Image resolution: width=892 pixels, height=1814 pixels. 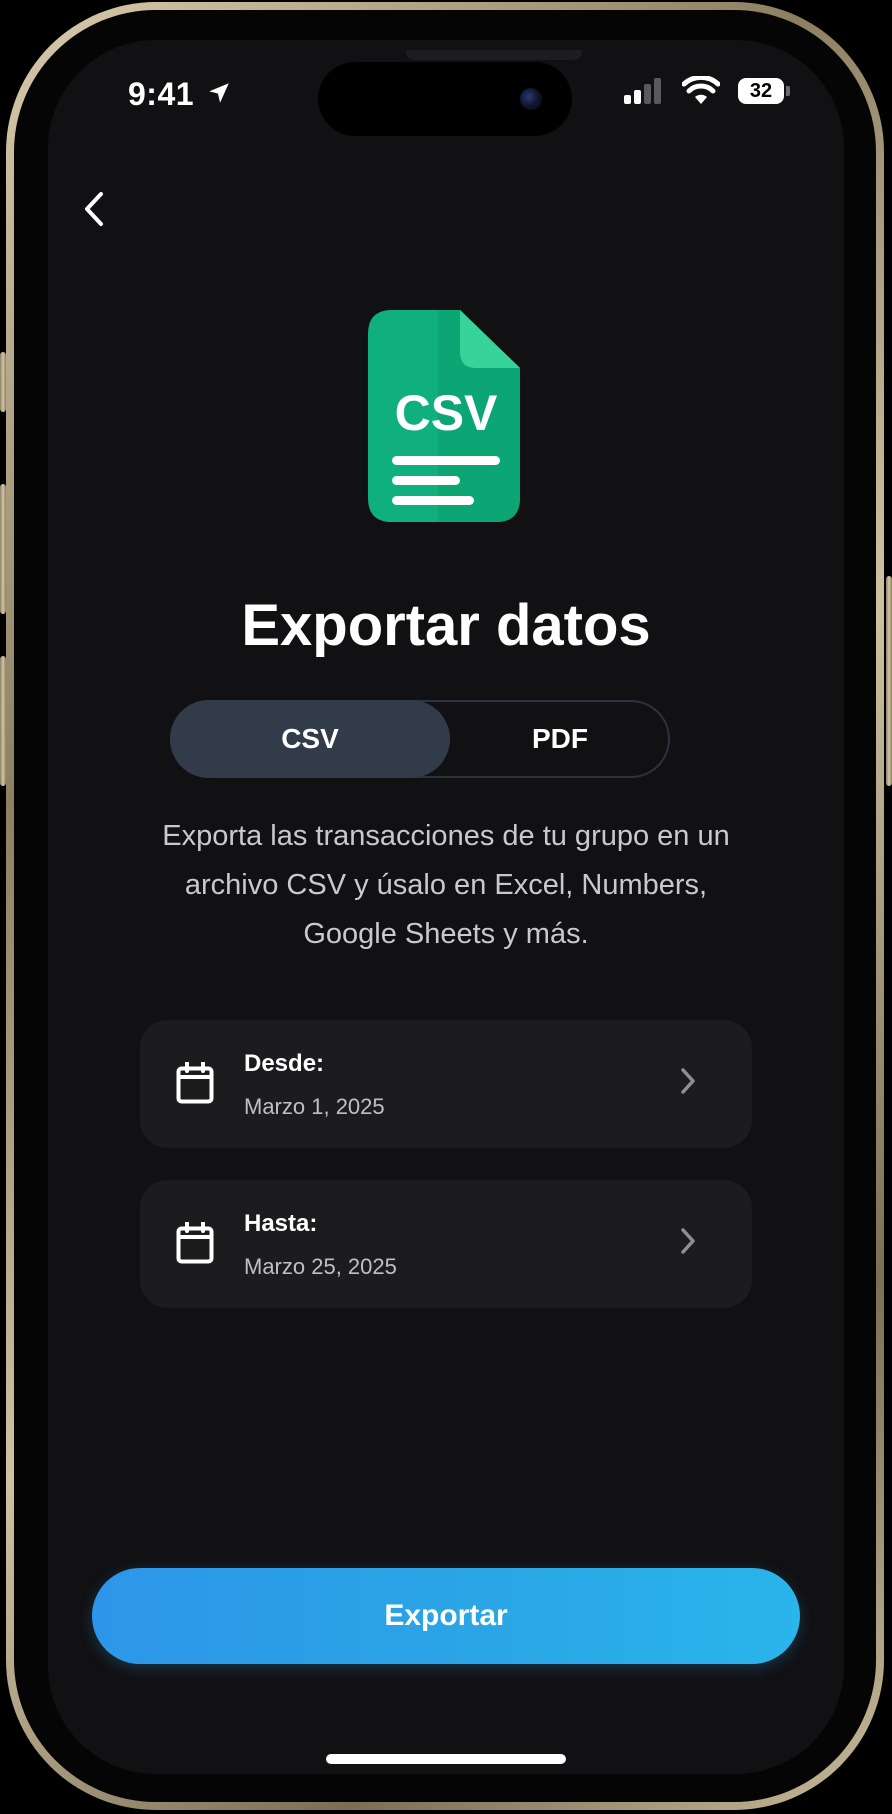 What do you see at coordinates (642, 91) in the screenshot?
I see `cellular-signal-icon` at bounding box center [642, 91].